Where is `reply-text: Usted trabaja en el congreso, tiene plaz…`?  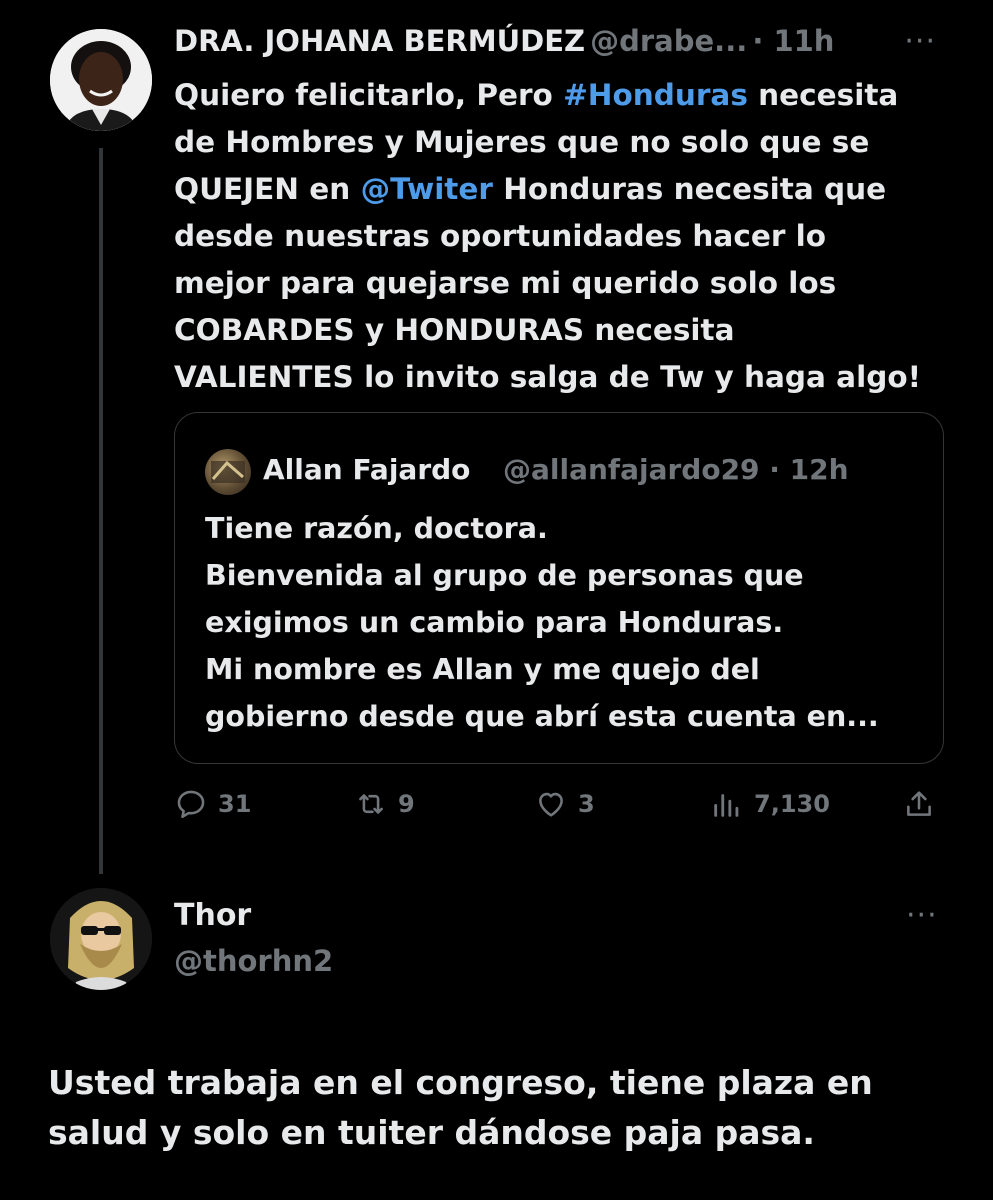
reply-text: Usted trabaja en el congreso, tiene plaz… is located at coordinates (498, 1108).